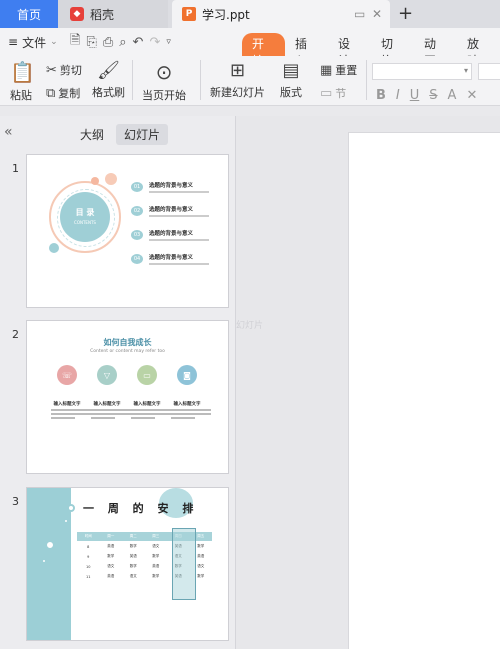  What do you see at coordinates (170, 259) in the screenshot?
I see `toc-item: 04 选题的背景与意义` at bounding box center [170, 259].